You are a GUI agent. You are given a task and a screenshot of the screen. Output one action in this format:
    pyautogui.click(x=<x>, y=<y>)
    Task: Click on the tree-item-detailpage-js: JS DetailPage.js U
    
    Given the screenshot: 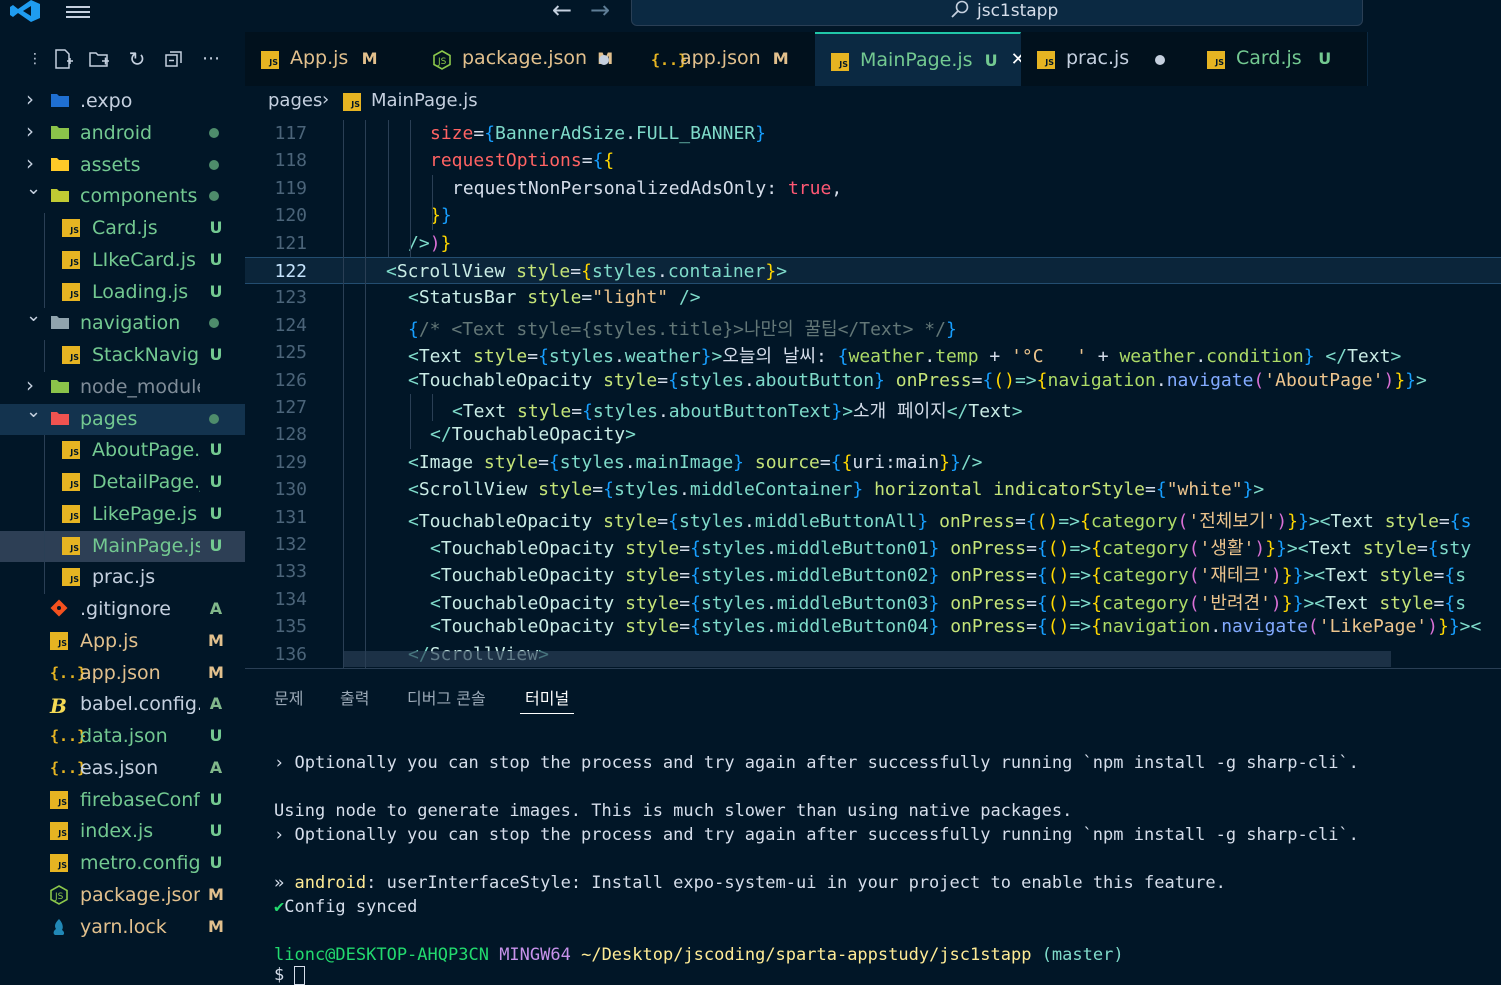 What is the action you would take?
    pyautogui.click(x=122, y=482)
    